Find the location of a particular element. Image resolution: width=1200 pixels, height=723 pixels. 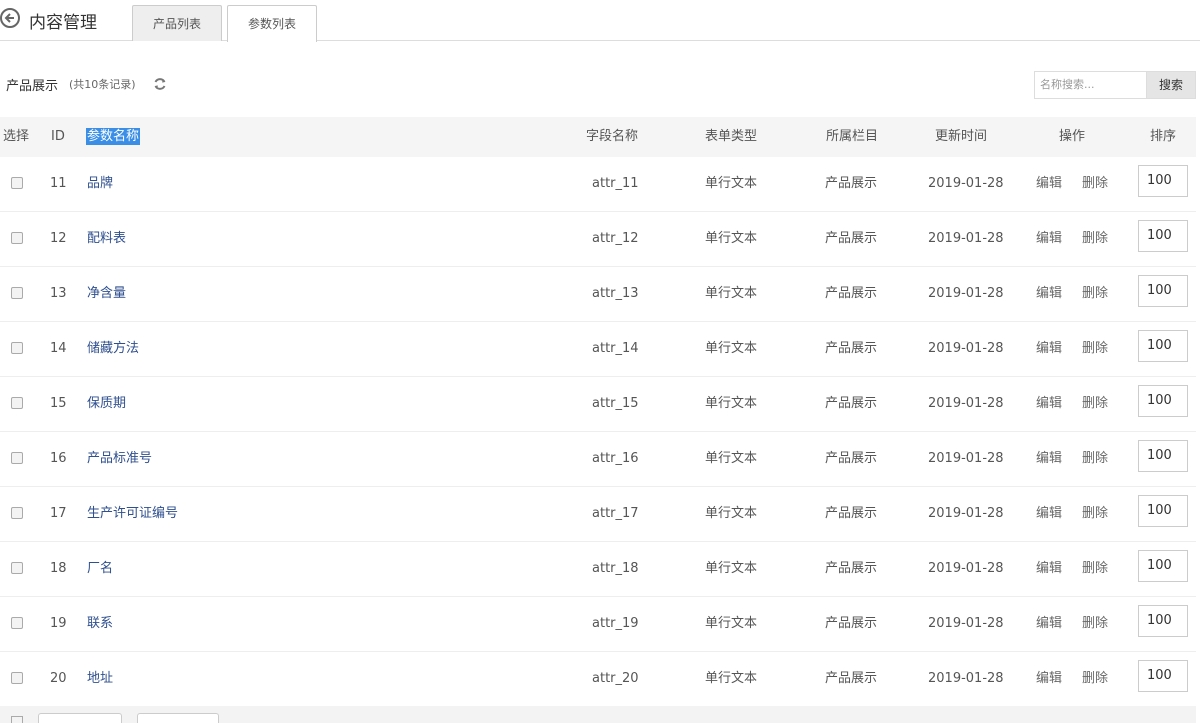

refresh-icon is located at coordinates (160, 83).